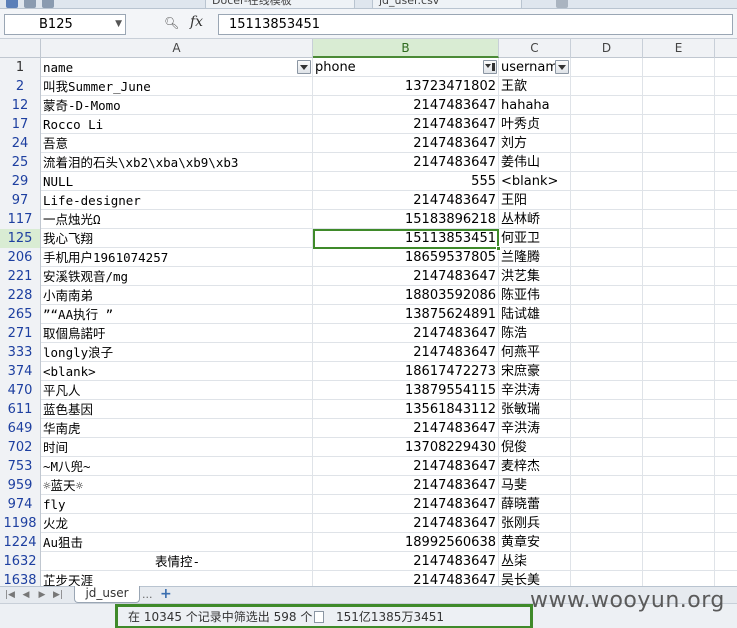  Describe the element at coordinates (20, 428) in the screenshot. I see `row-number: 649` at that location.